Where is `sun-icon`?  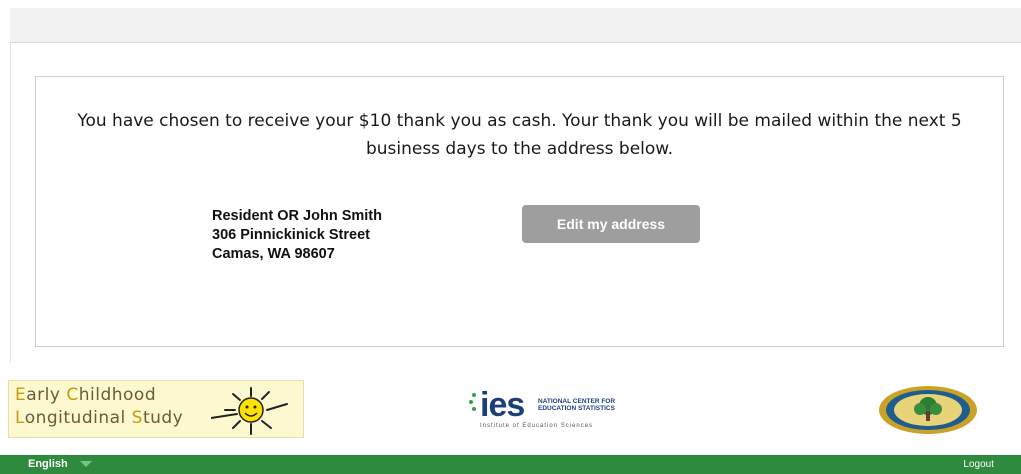
sun-icon is located at coordinates (249, 411).